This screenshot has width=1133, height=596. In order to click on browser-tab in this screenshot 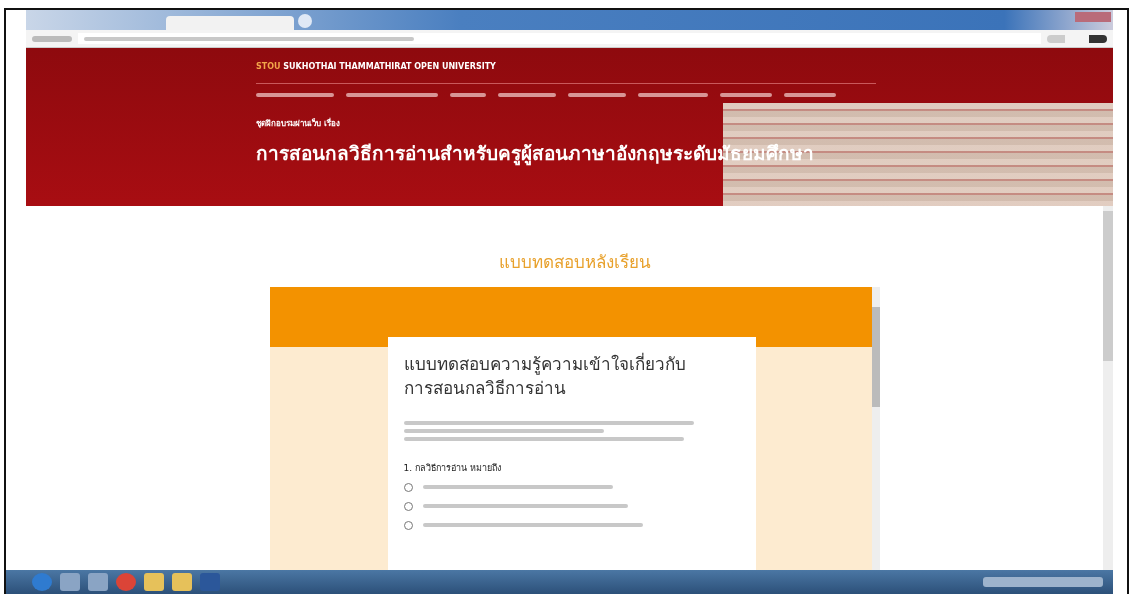, I will do `click(230, 23)`.